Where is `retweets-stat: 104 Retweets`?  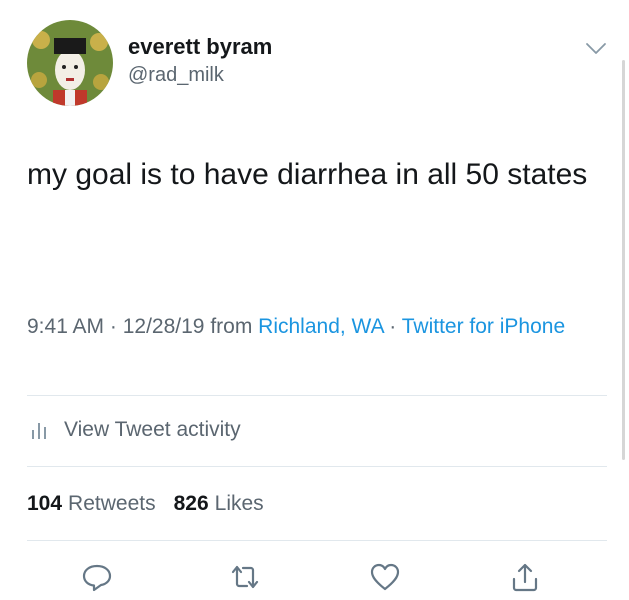 retweets-stat: 104 Retweets is located at coordinates (91, 504).